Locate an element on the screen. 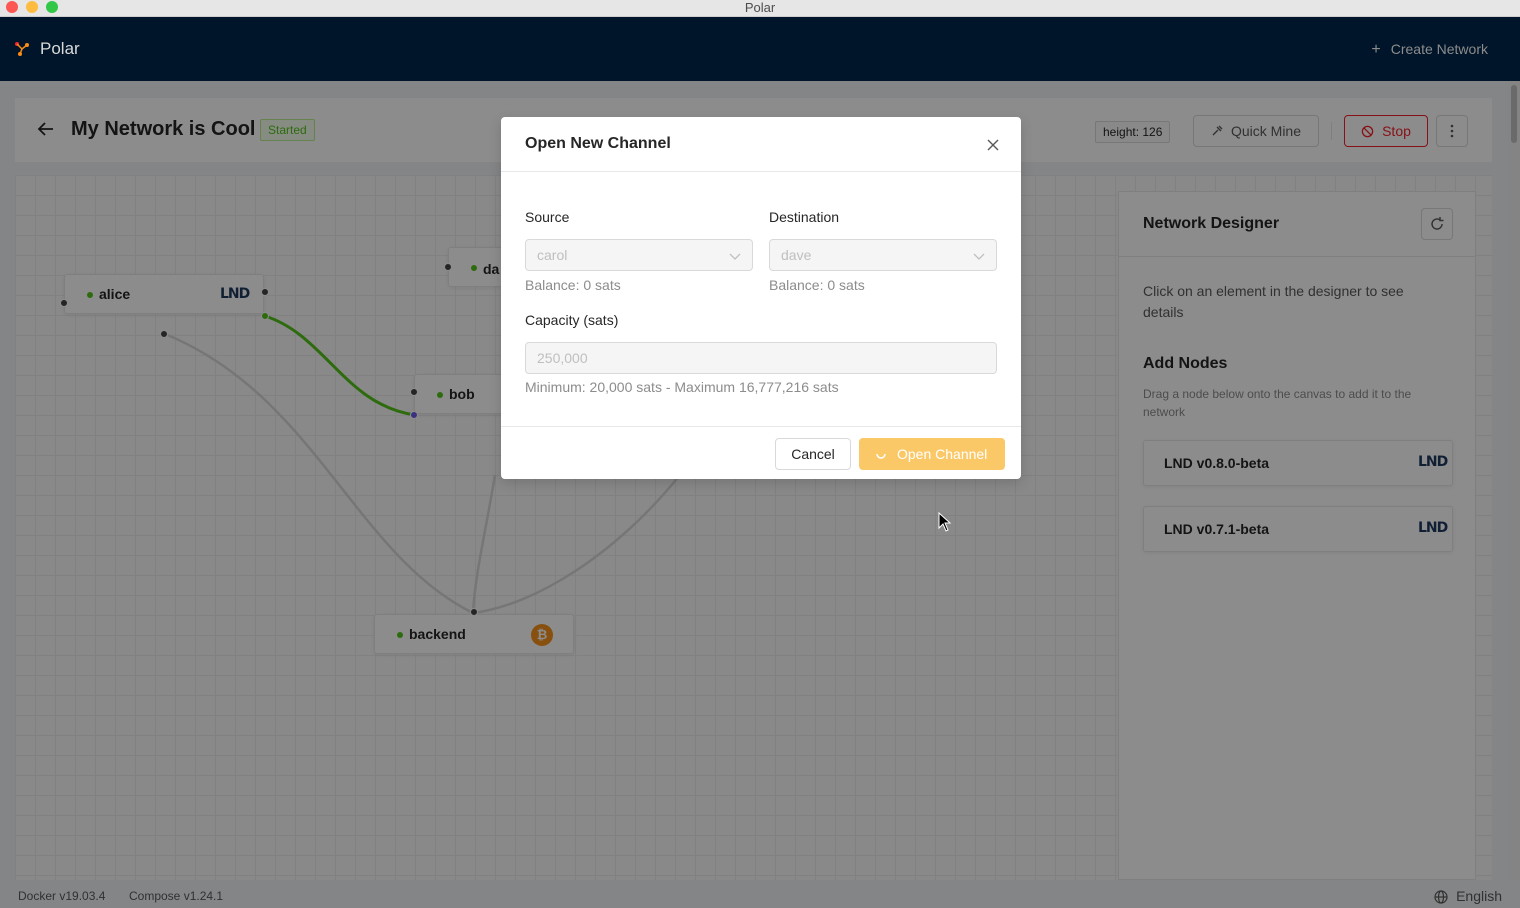  polar-logo-icon is located at coordinates (22, 49).